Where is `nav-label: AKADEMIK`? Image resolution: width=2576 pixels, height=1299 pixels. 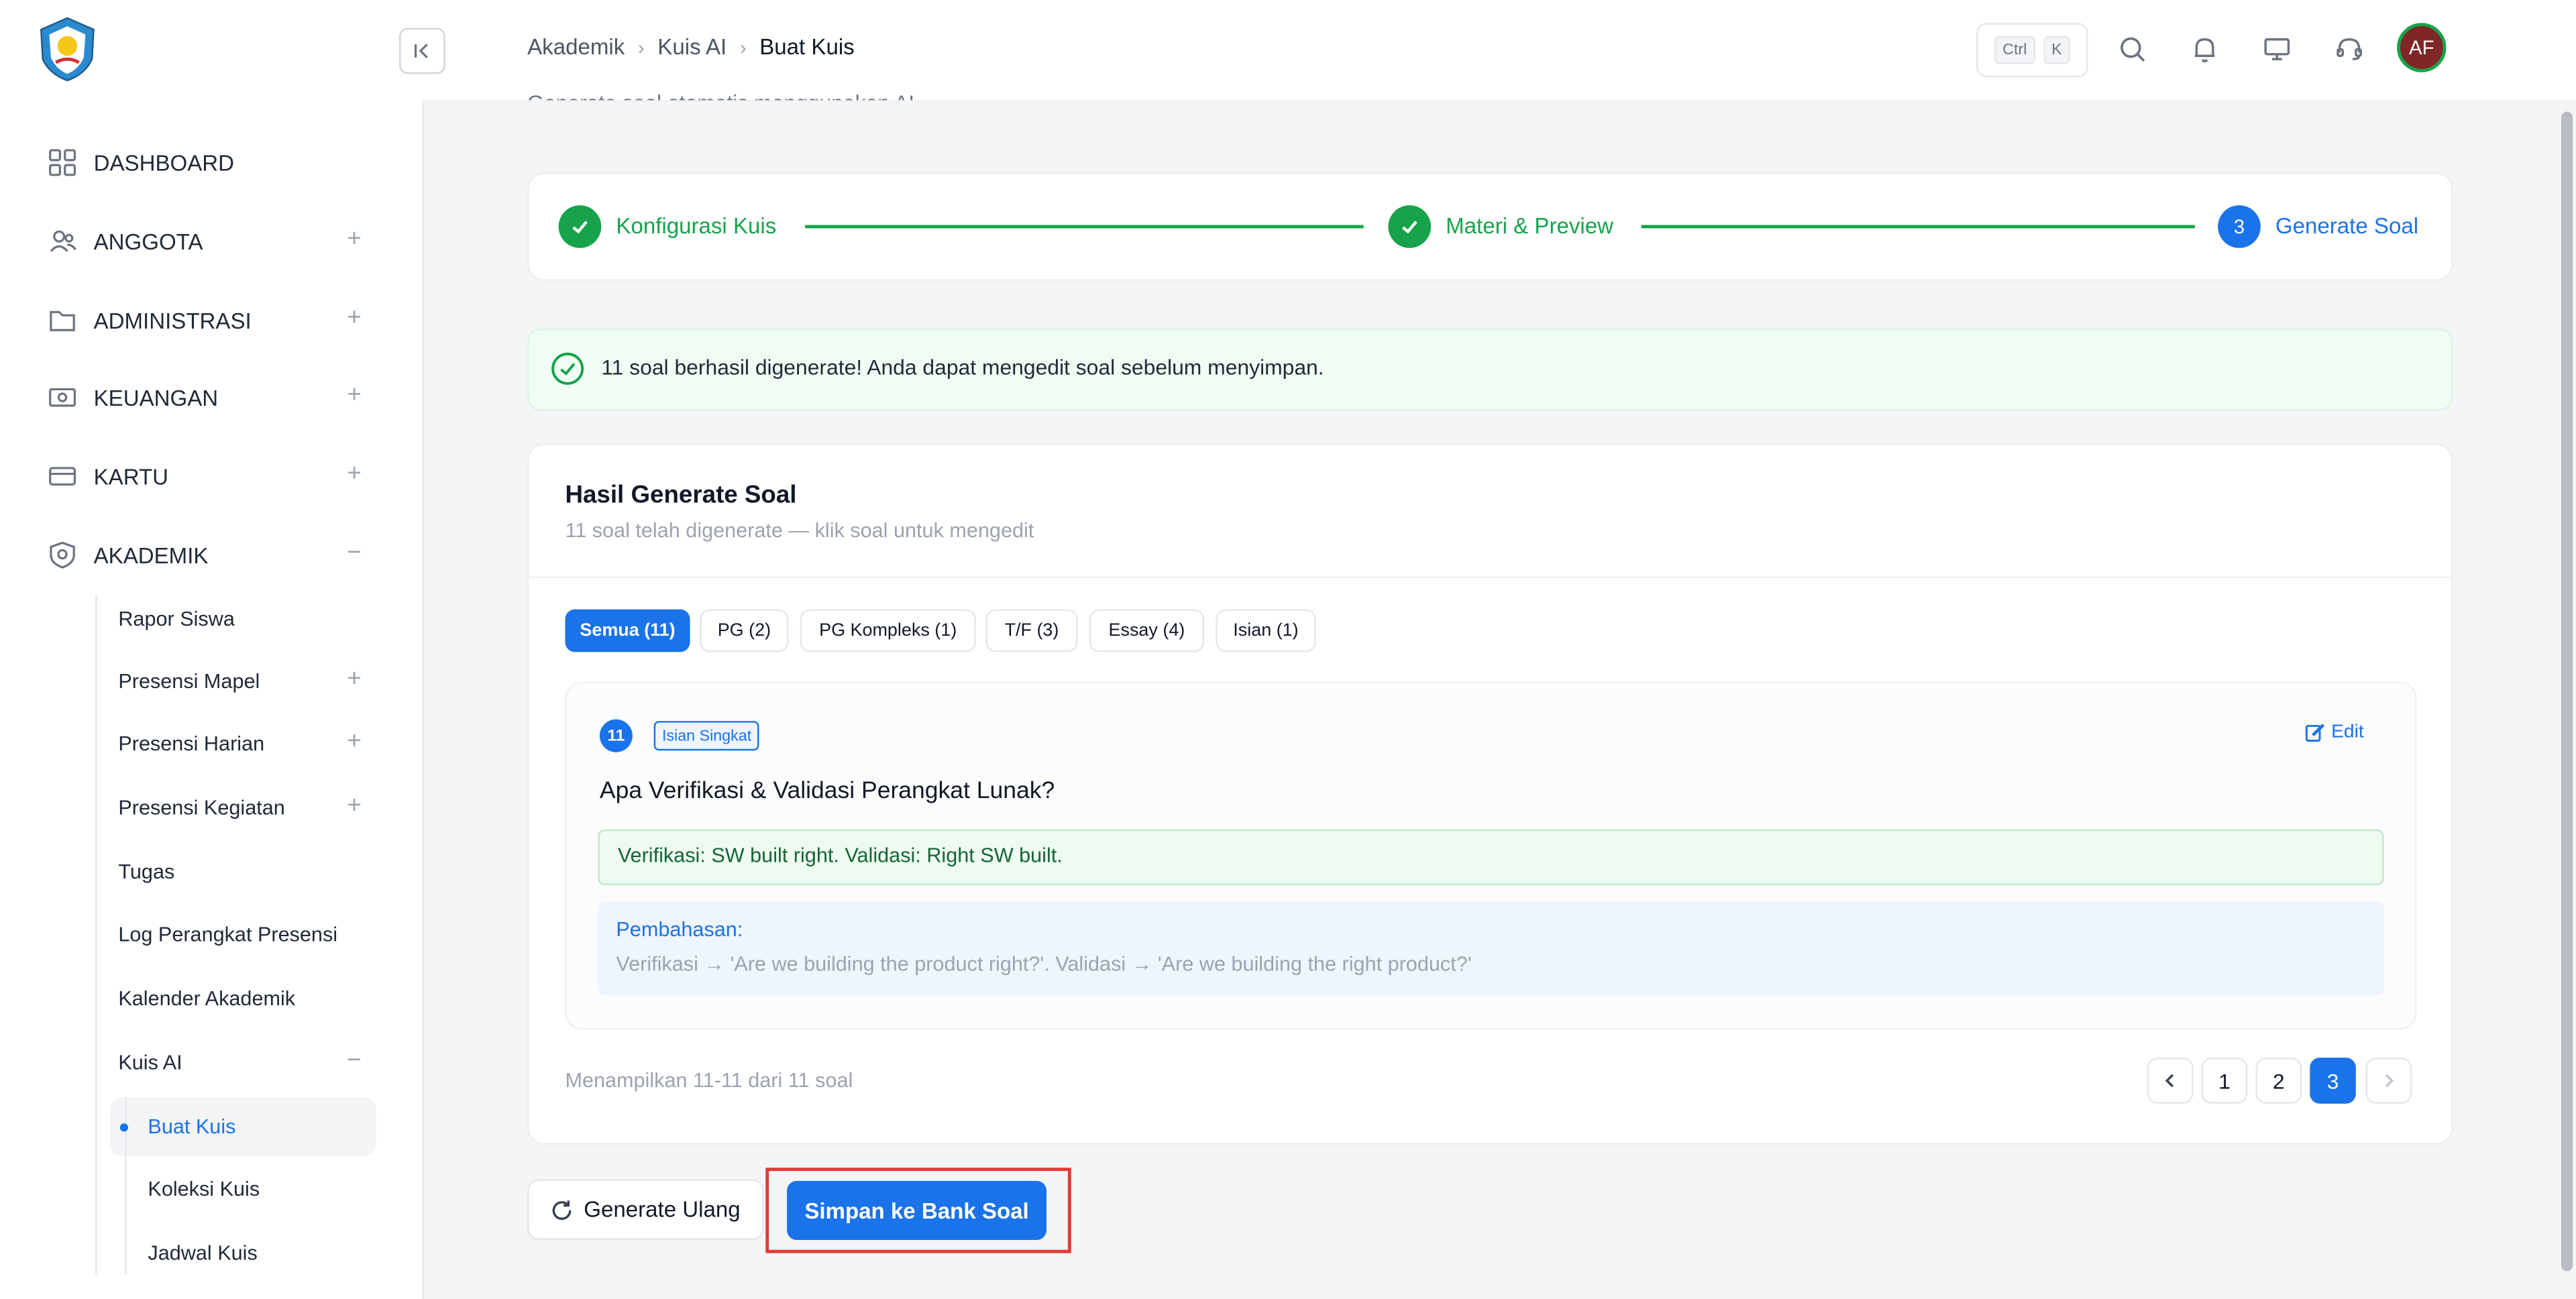 nav-label: AKADEMIK is located at coordinates (151, 555).